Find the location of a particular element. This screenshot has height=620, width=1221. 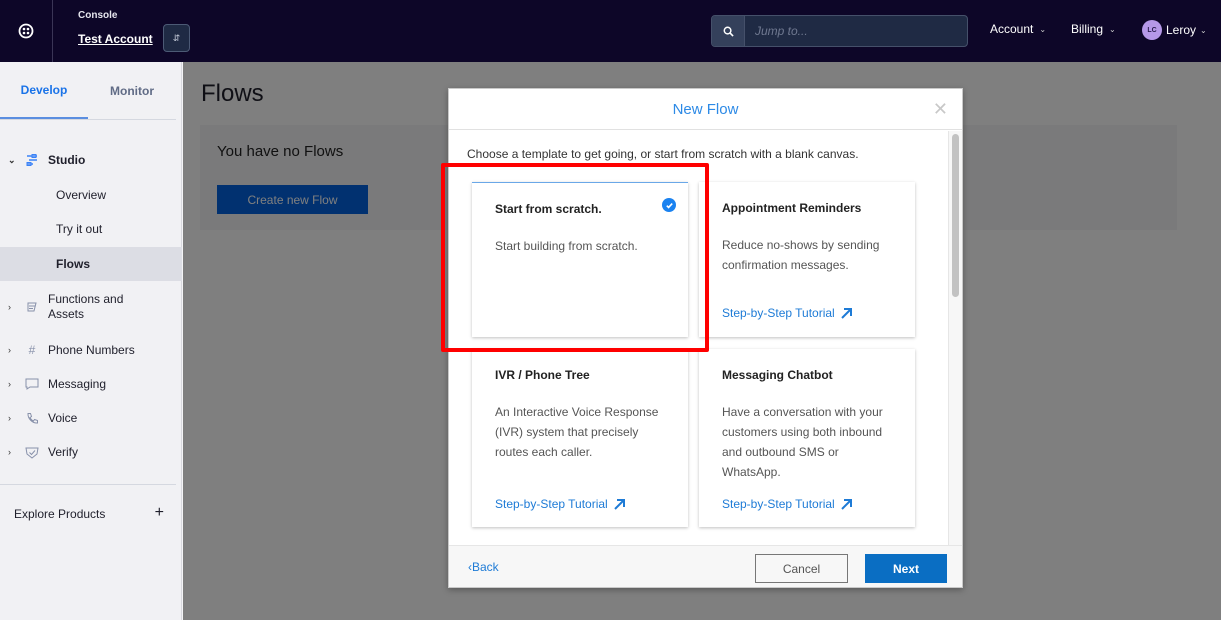

user-name: Leroy is located at coordinates (1181, 30).